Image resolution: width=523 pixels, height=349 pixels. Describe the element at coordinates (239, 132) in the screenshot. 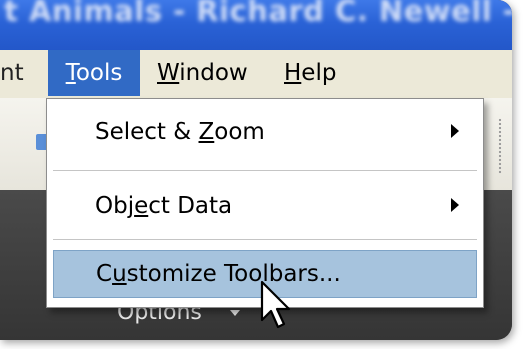

I see `menu-item-label: oom` at that location.